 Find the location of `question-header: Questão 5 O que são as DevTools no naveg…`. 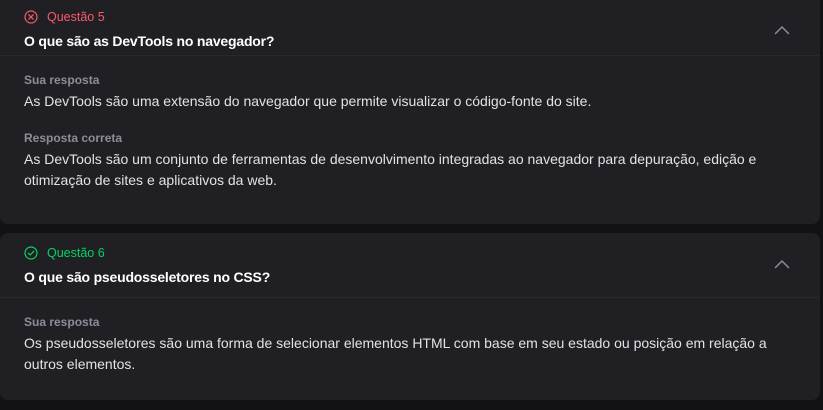

question-header: Questão 5 O que são as DevTools no naveg… is located at coordinates (410, 28).